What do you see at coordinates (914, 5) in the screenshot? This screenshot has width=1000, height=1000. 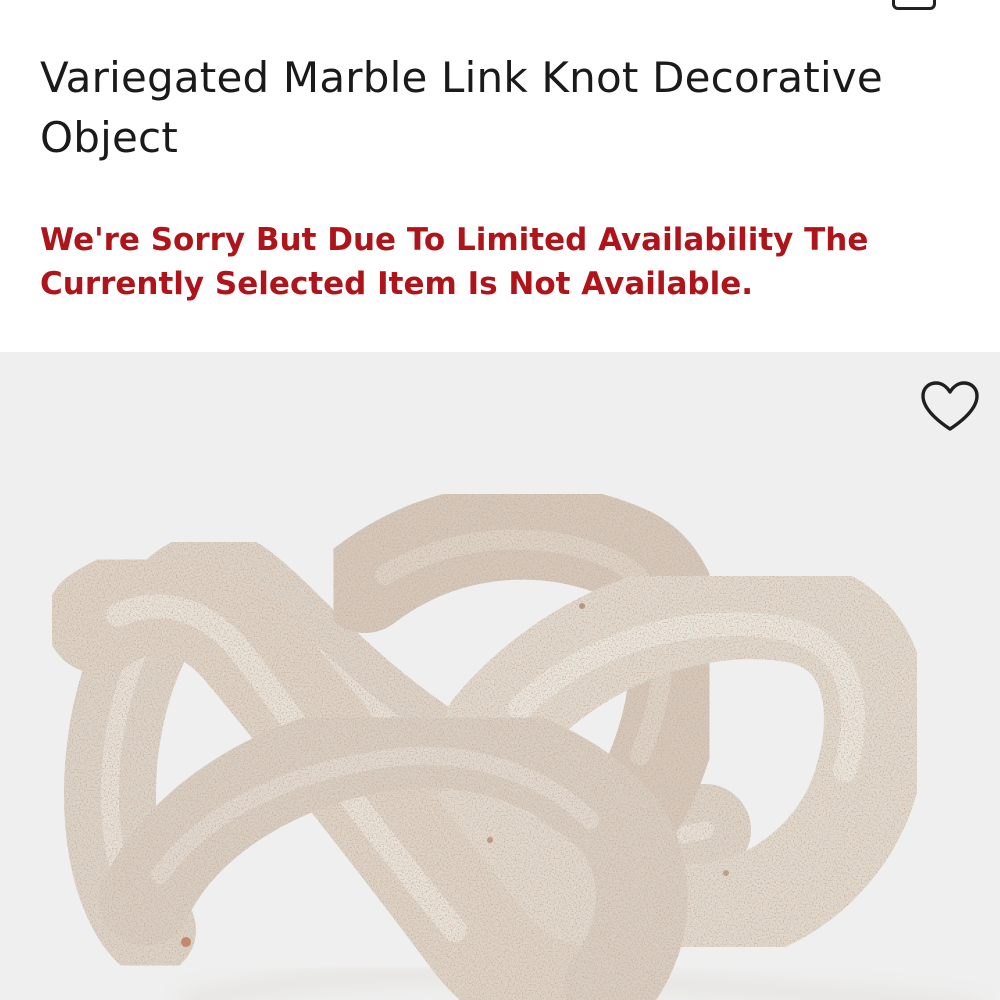 I see `bag-icon` at bounding box center [914, 5].